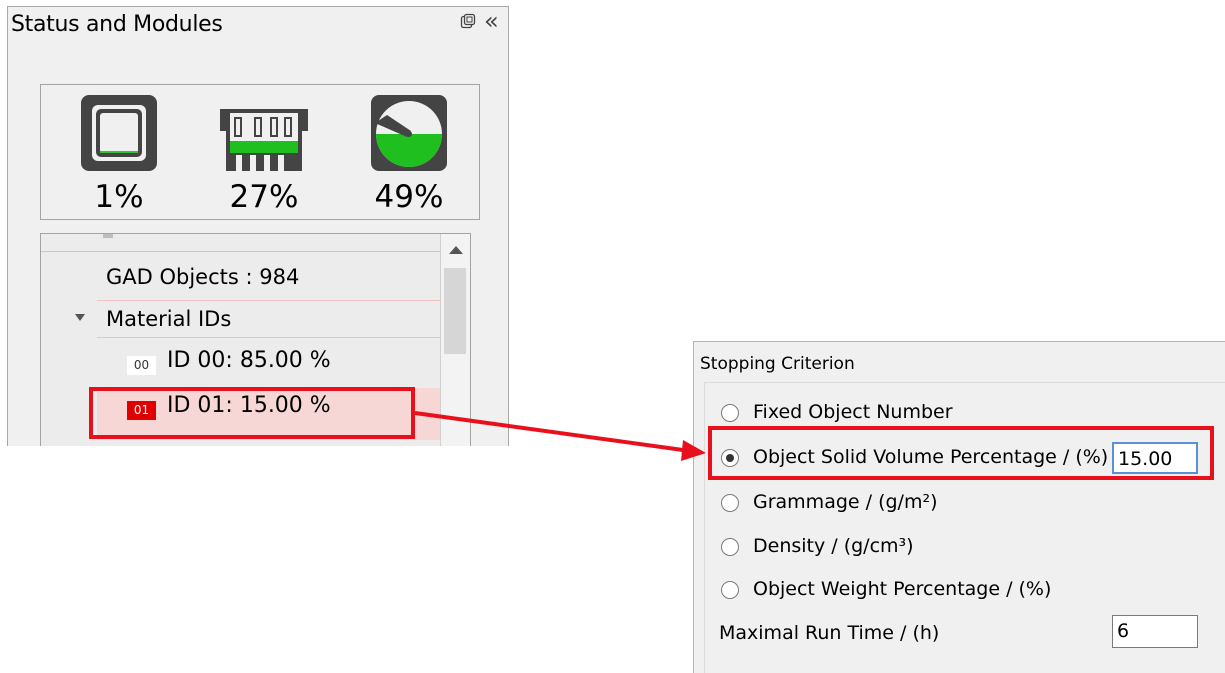 This screenshot has height=673, width=1225. I want to click on cpu-usage: 1%, so click(119, 155).